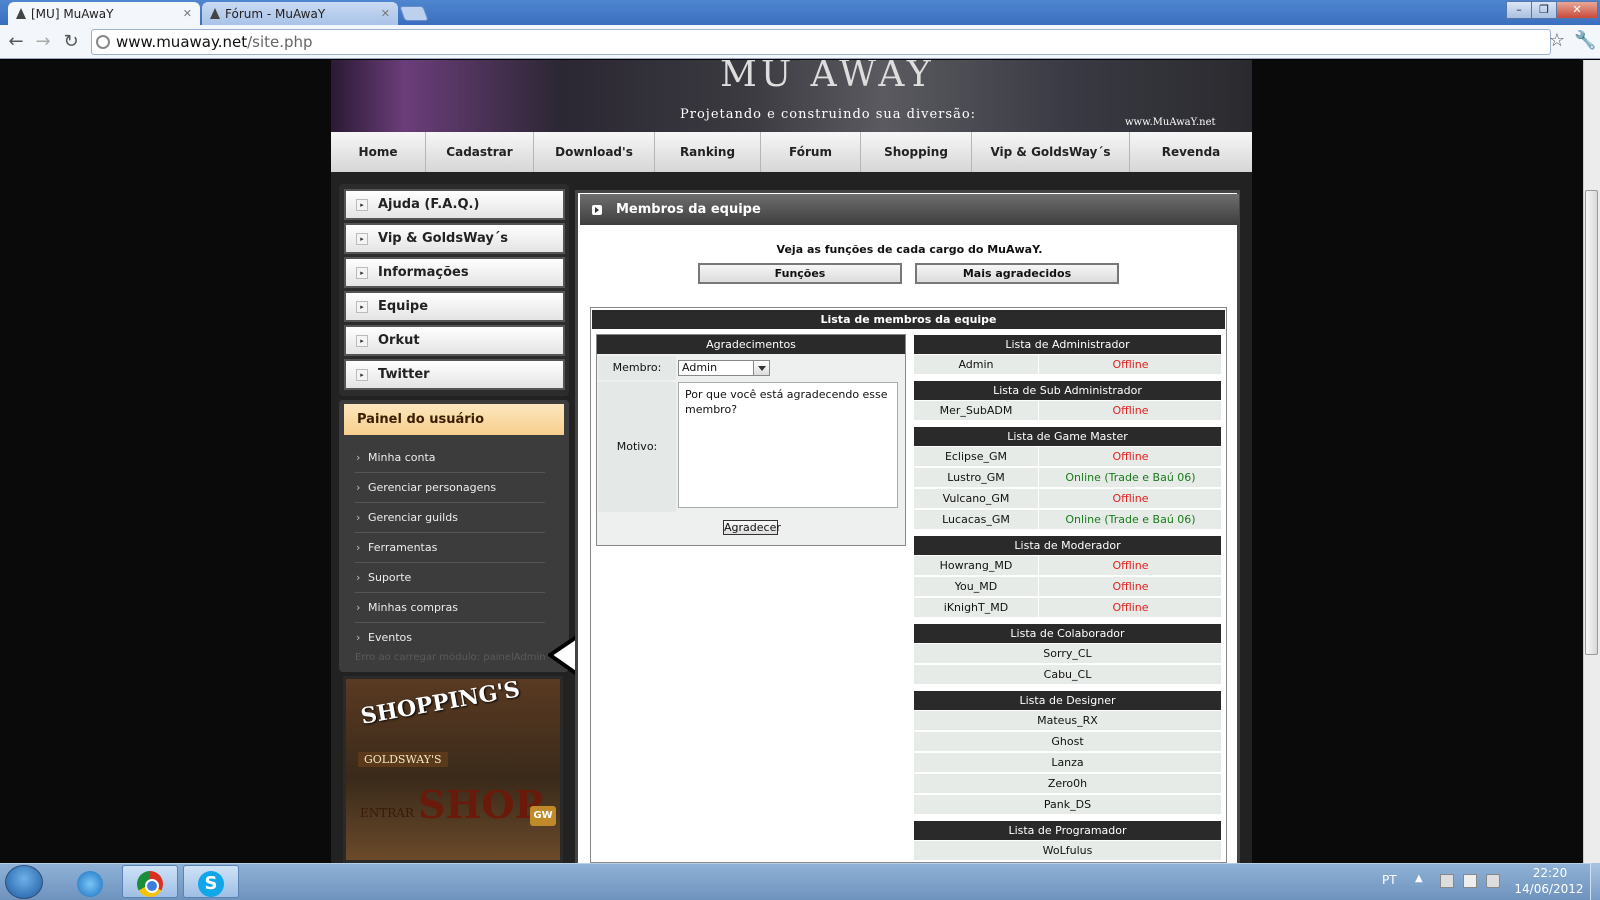 This screenshot has height=900, width=1600. What do you see at coordinates (450, 608) in the screenshot?
I see `panel-link-minhas-compras: Minhas compras` at bounding box center [450, 608].